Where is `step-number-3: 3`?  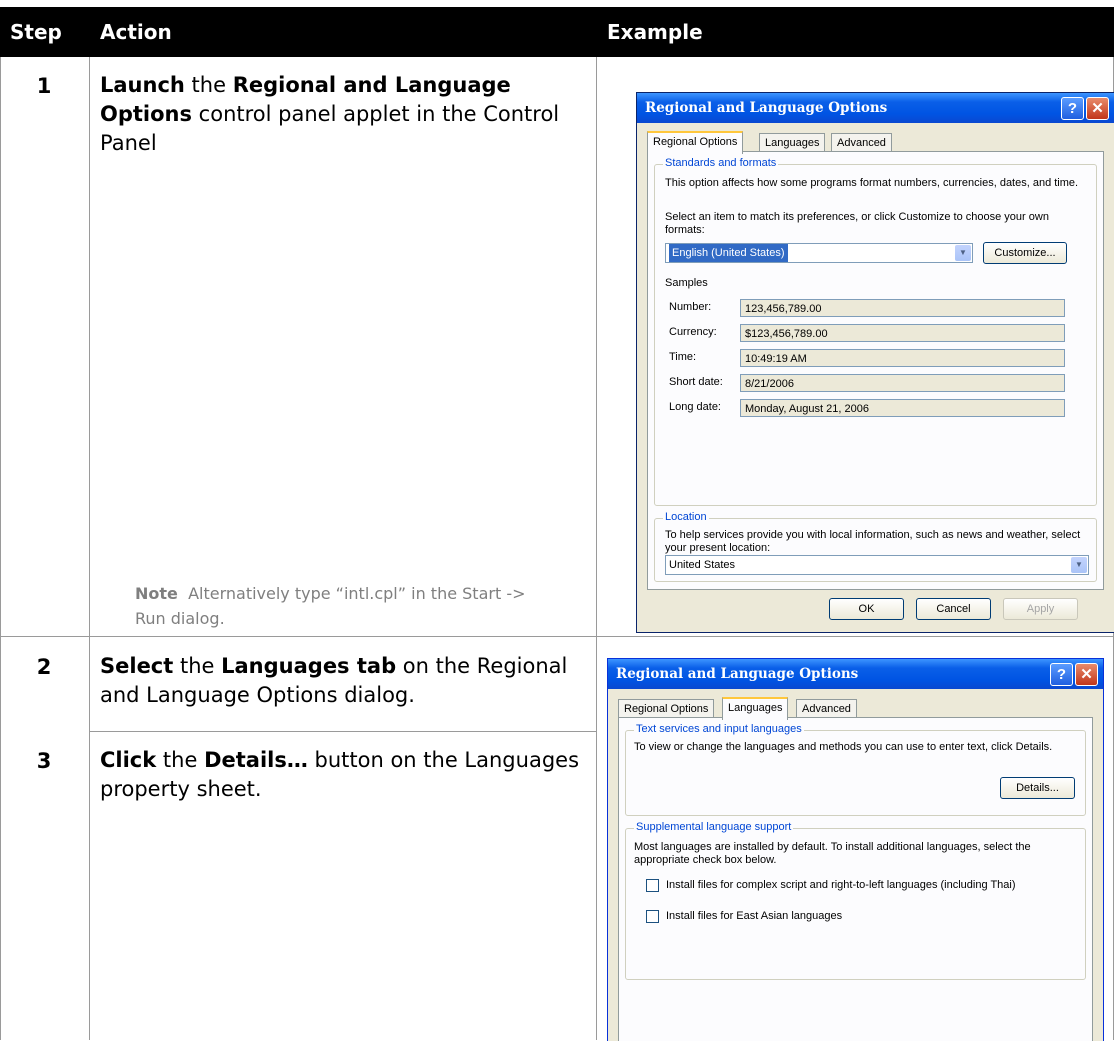 step-number-3: 3 is located at coordinates (44, 761).